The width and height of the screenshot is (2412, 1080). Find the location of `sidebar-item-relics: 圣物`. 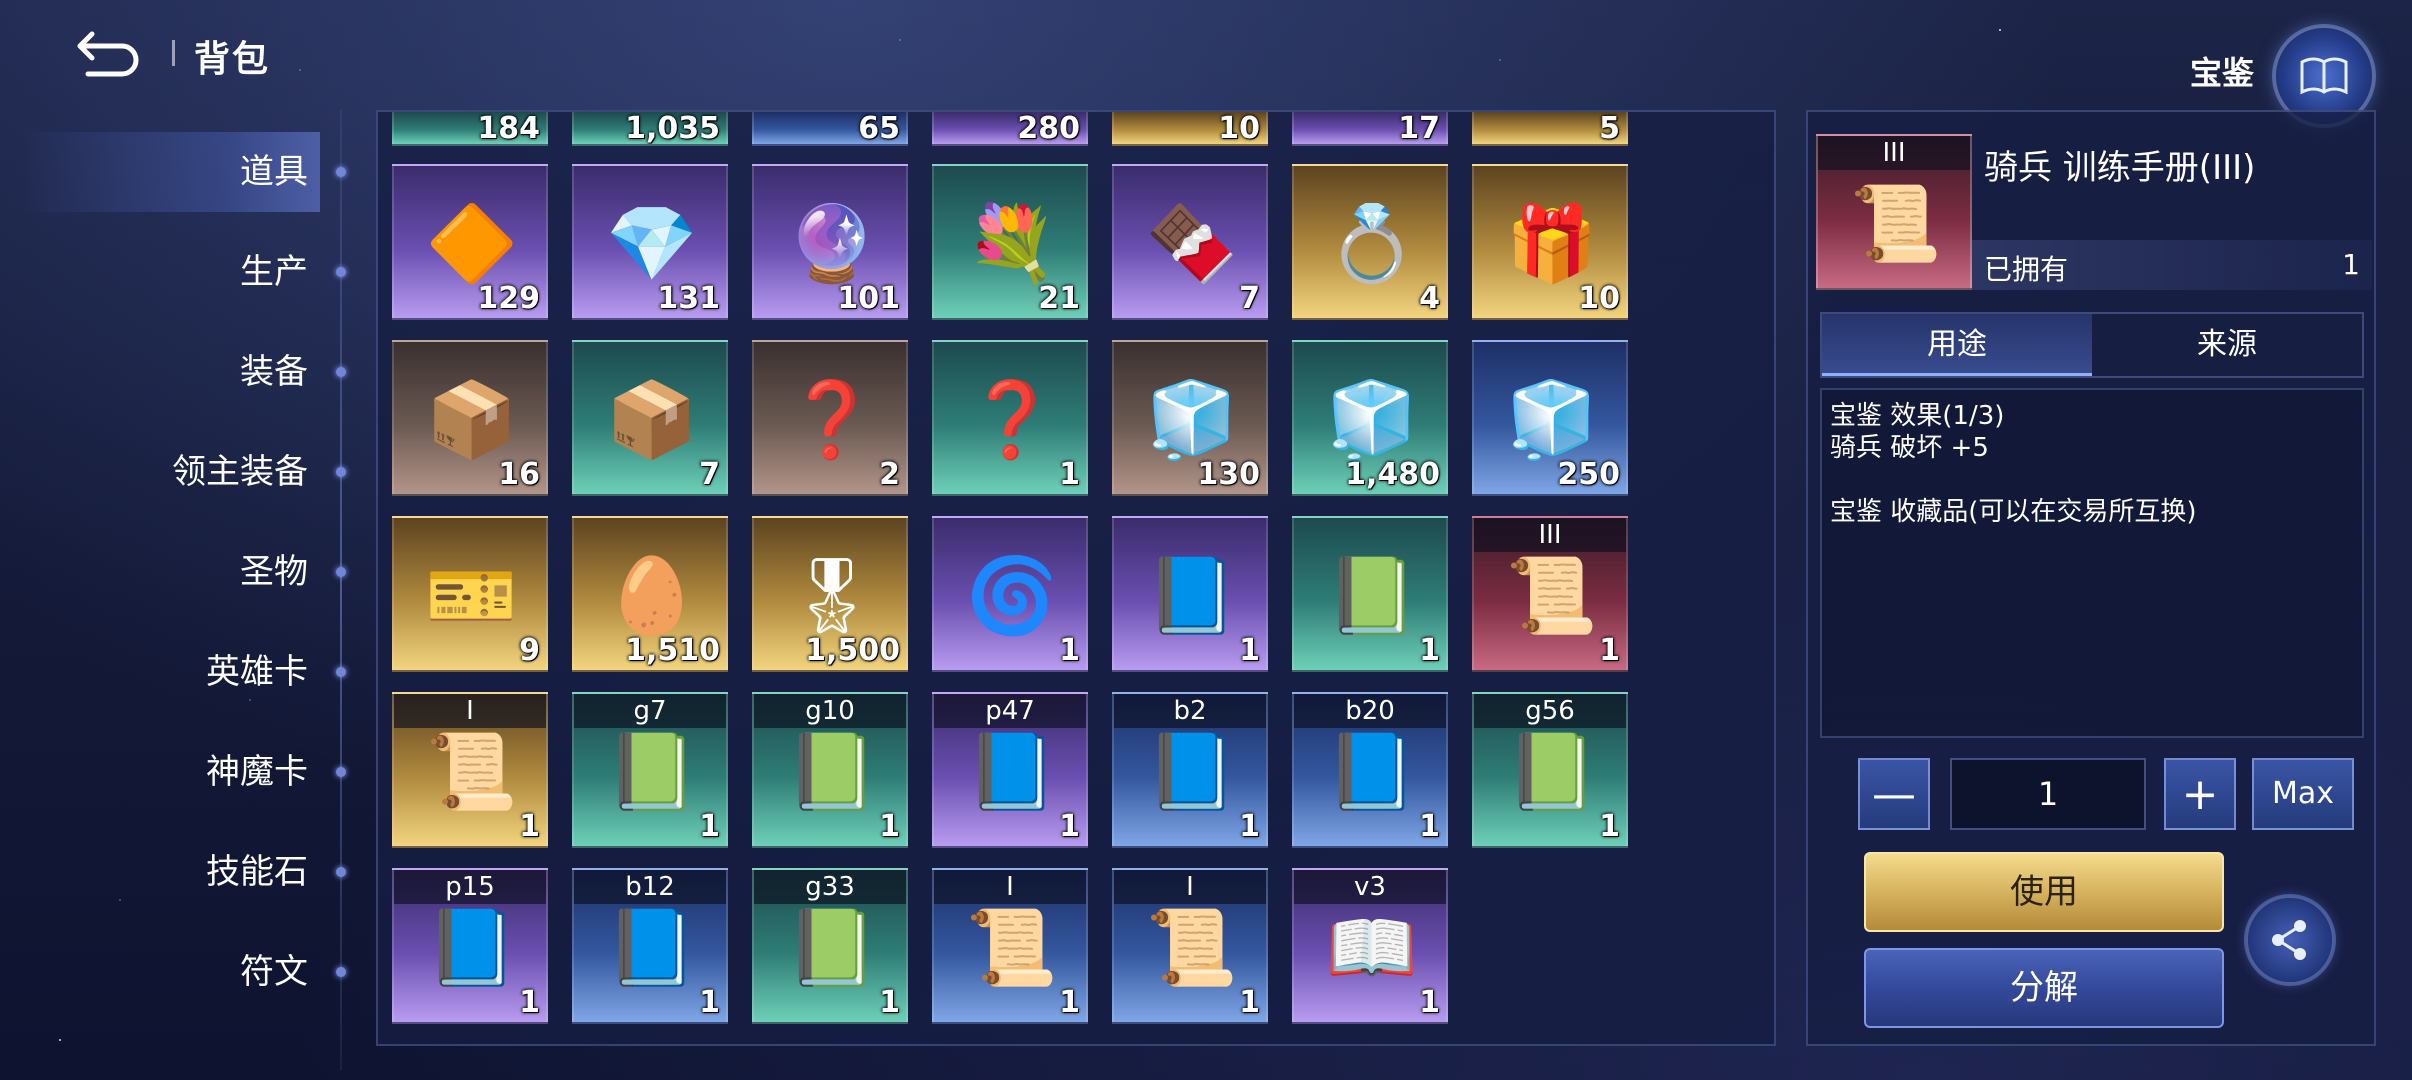

sidebar-item-relics: 圣物 is located at coordinates (170, 572).